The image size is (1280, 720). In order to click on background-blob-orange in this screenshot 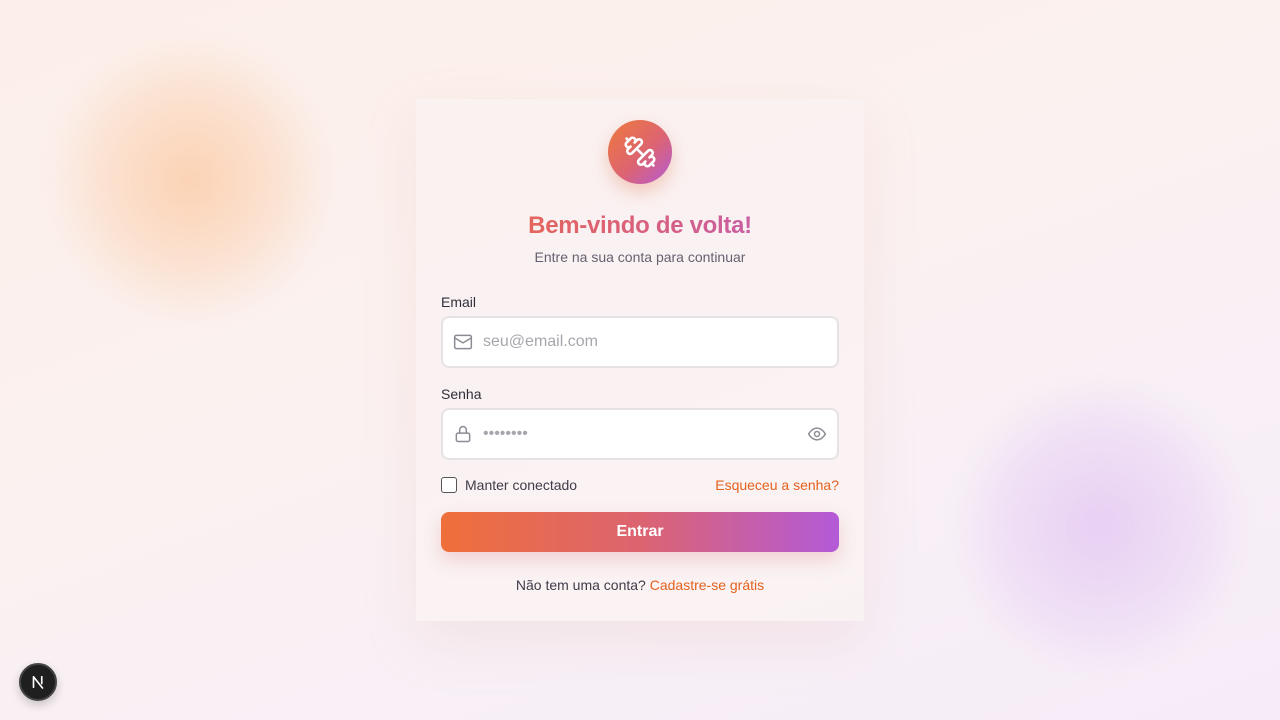, I will do `click(190, 180)`.